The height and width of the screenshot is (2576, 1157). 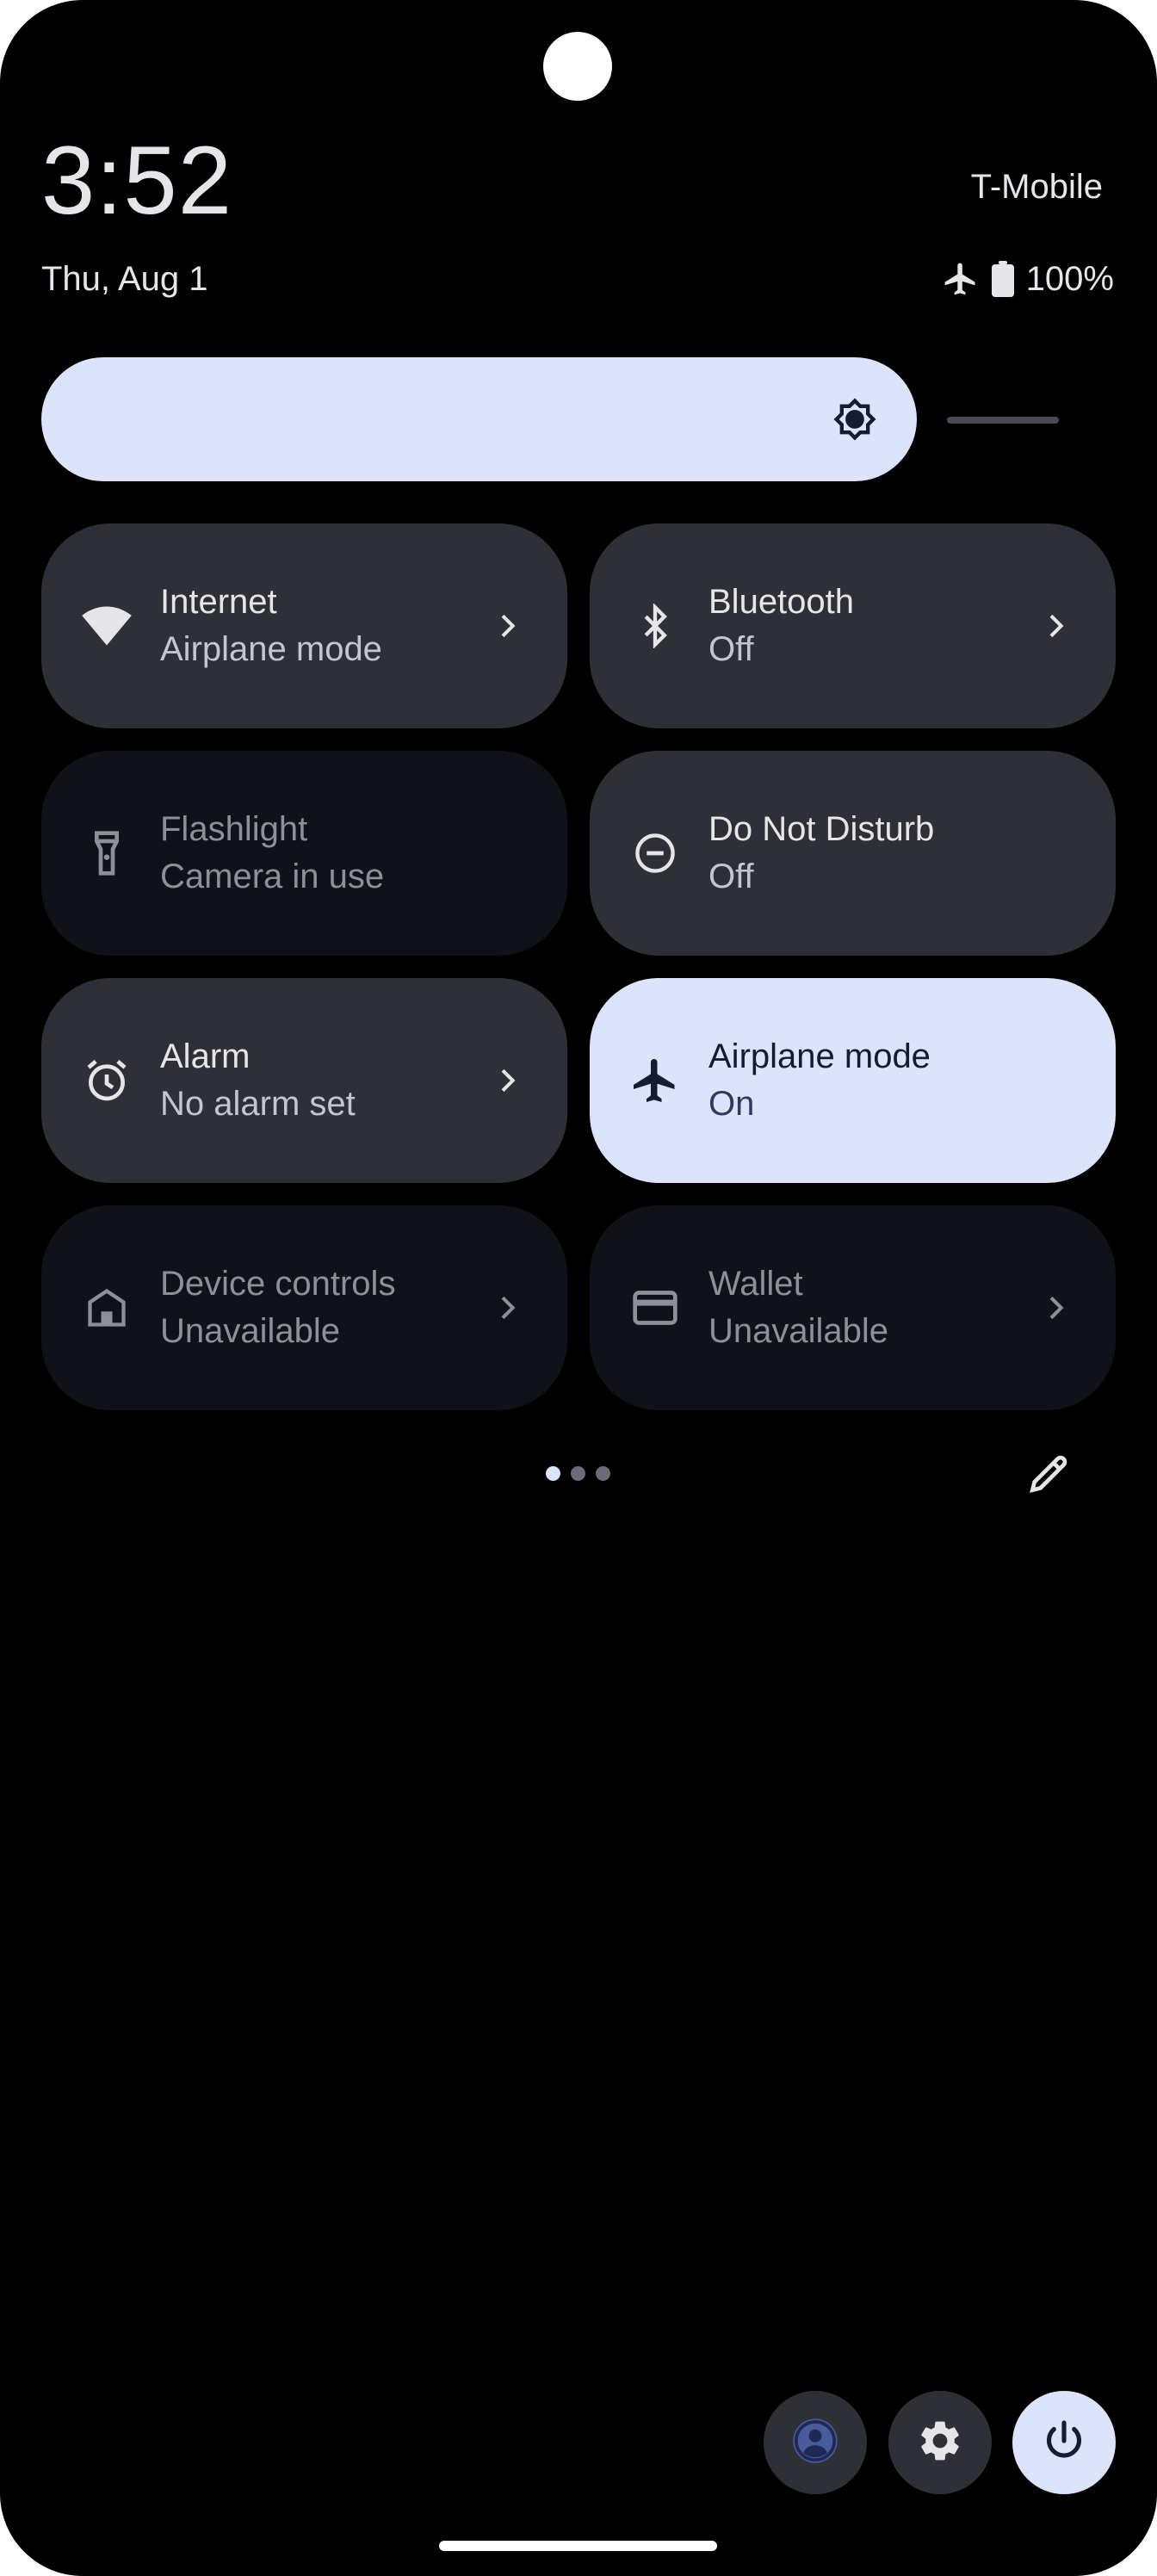 What do you see at coordinates (732, 1104) in the screenshot?
I see `tile-subtitle: On` at bounding box center [732, 1104].